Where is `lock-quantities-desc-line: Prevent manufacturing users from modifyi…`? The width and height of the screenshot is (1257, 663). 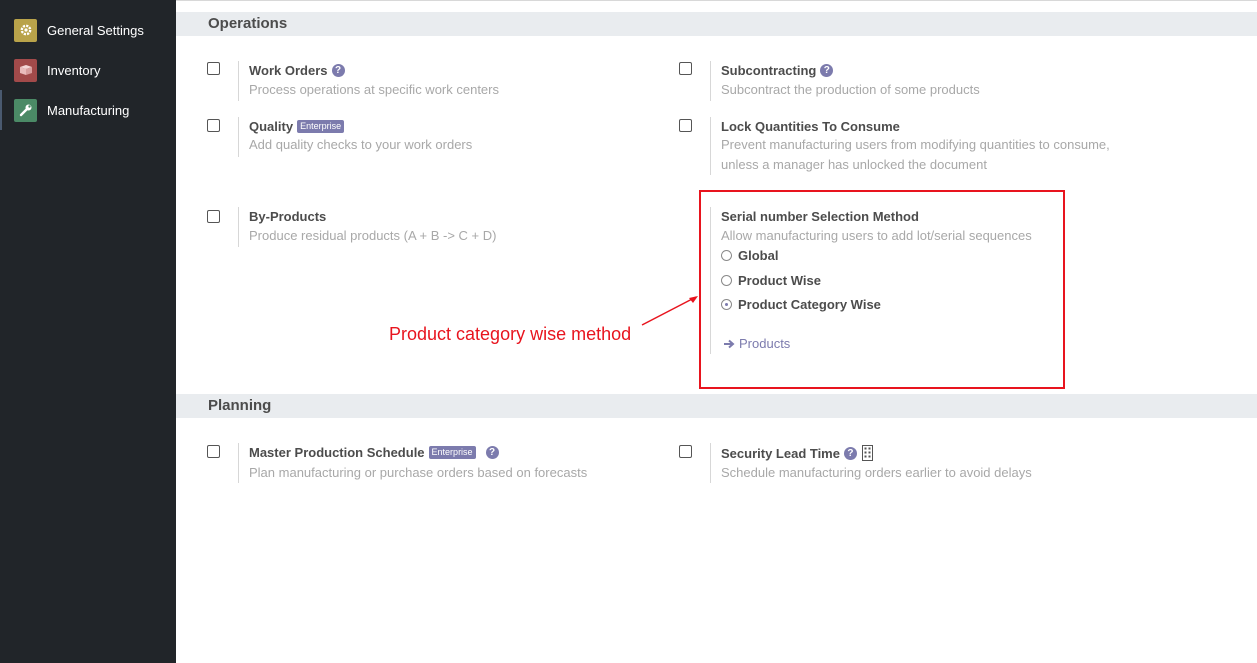
lock-quantities-desc-line: Prevent manufacturing users from modifyi… is located at coordinates (915, 144).